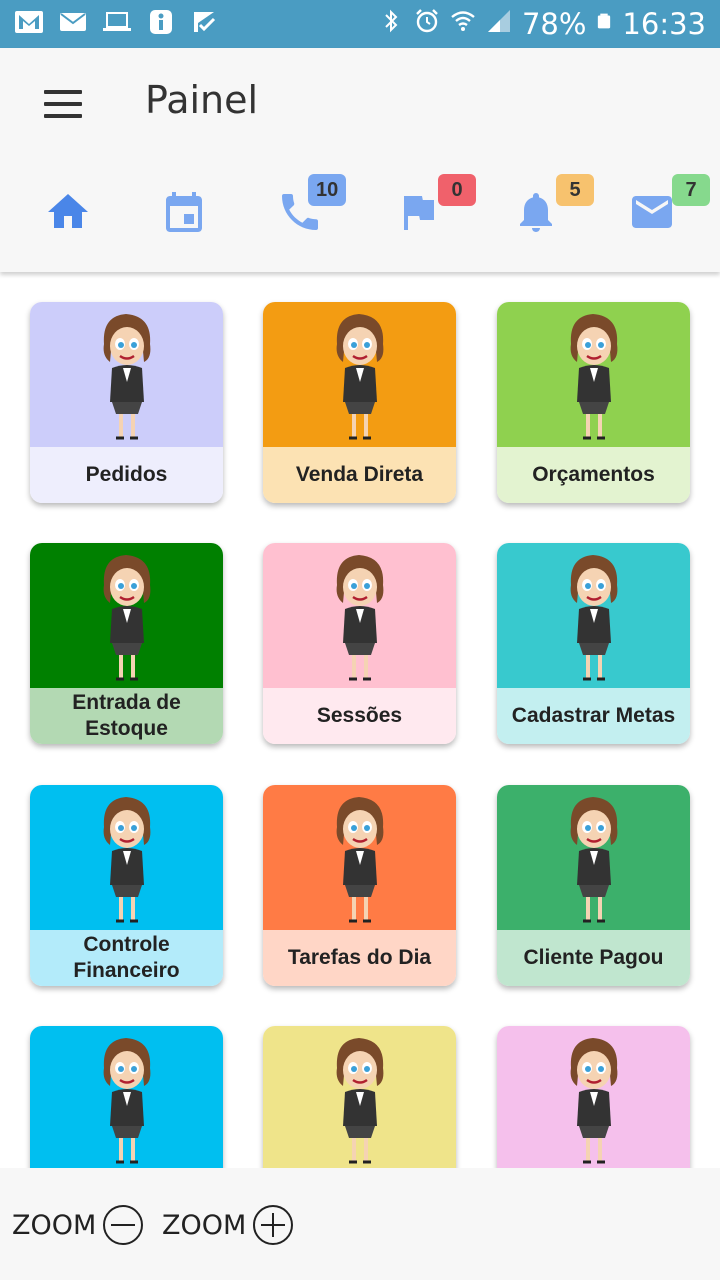 The height and width of the screenshot is (1280, 720). I want to click on check-flag-icon, so click(205, 24).